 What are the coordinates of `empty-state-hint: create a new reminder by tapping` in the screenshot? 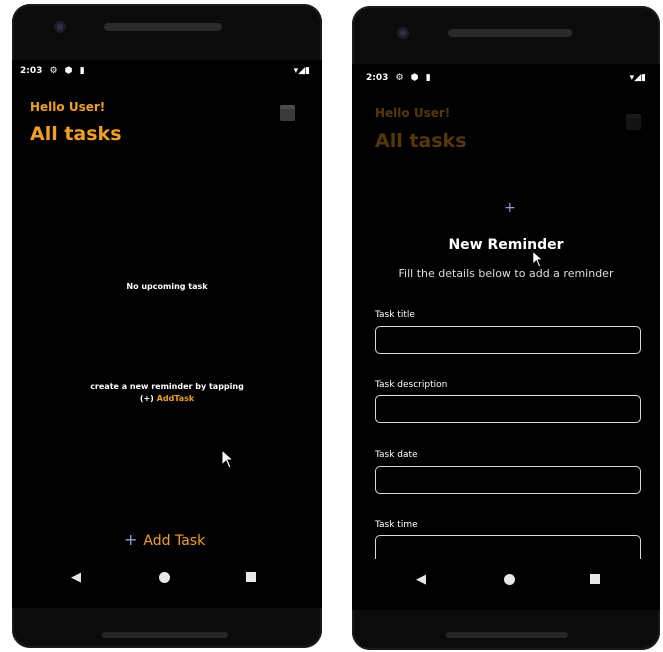 It's located at (167, 386).